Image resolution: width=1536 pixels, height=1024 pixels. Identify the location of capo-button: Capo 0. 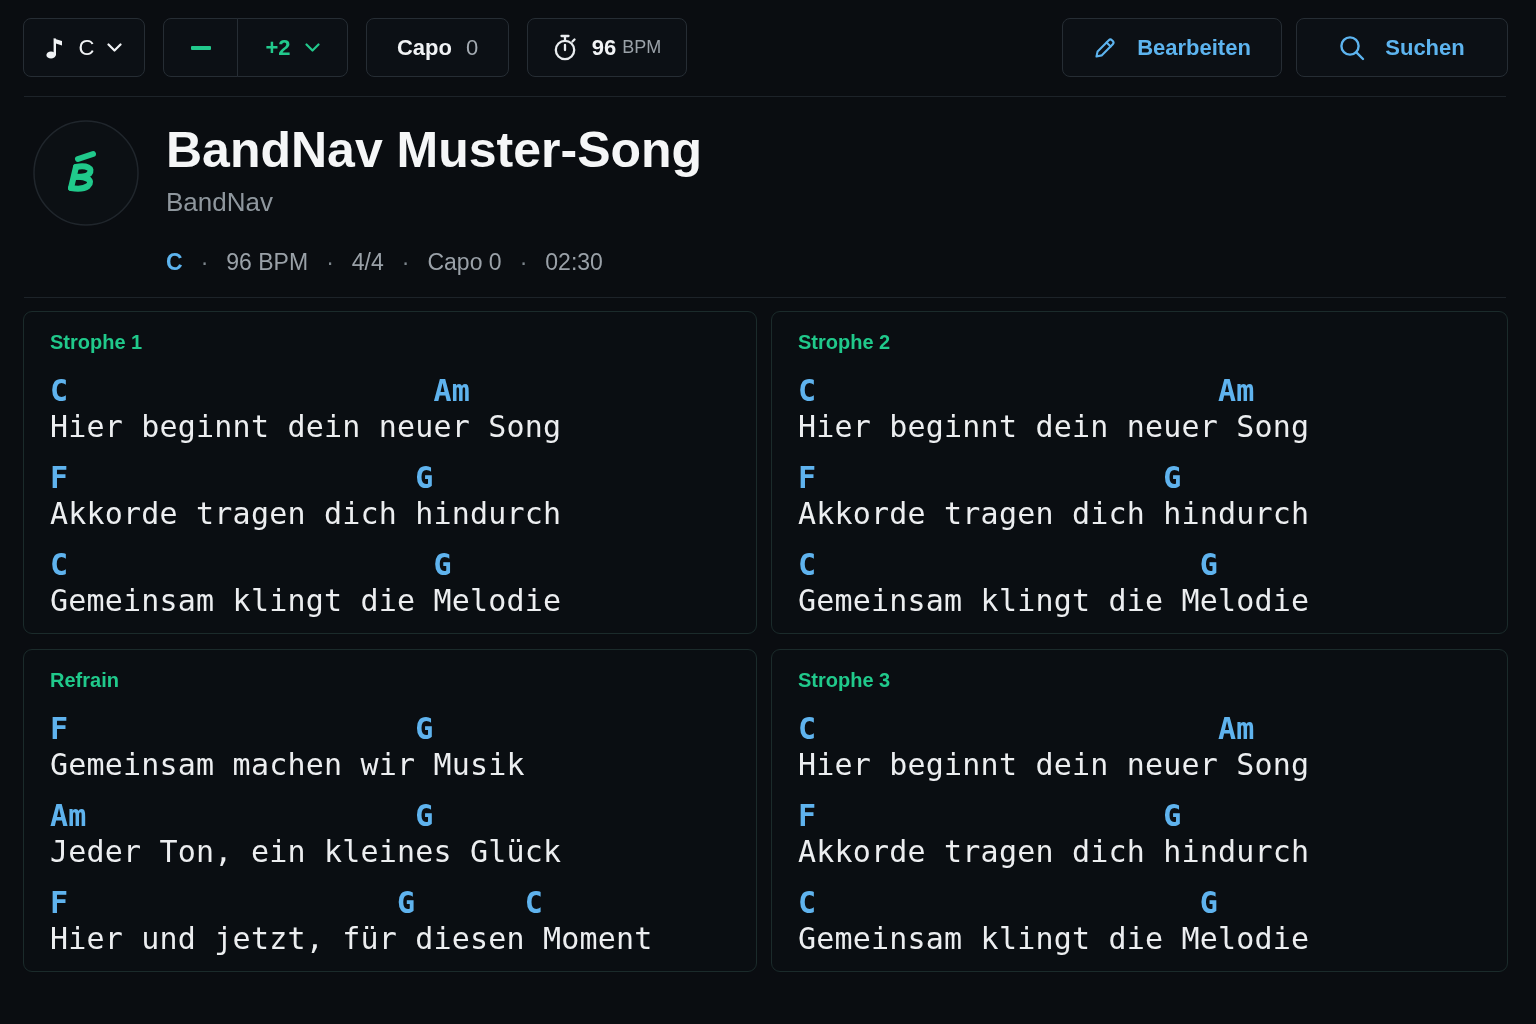
(437, 47).